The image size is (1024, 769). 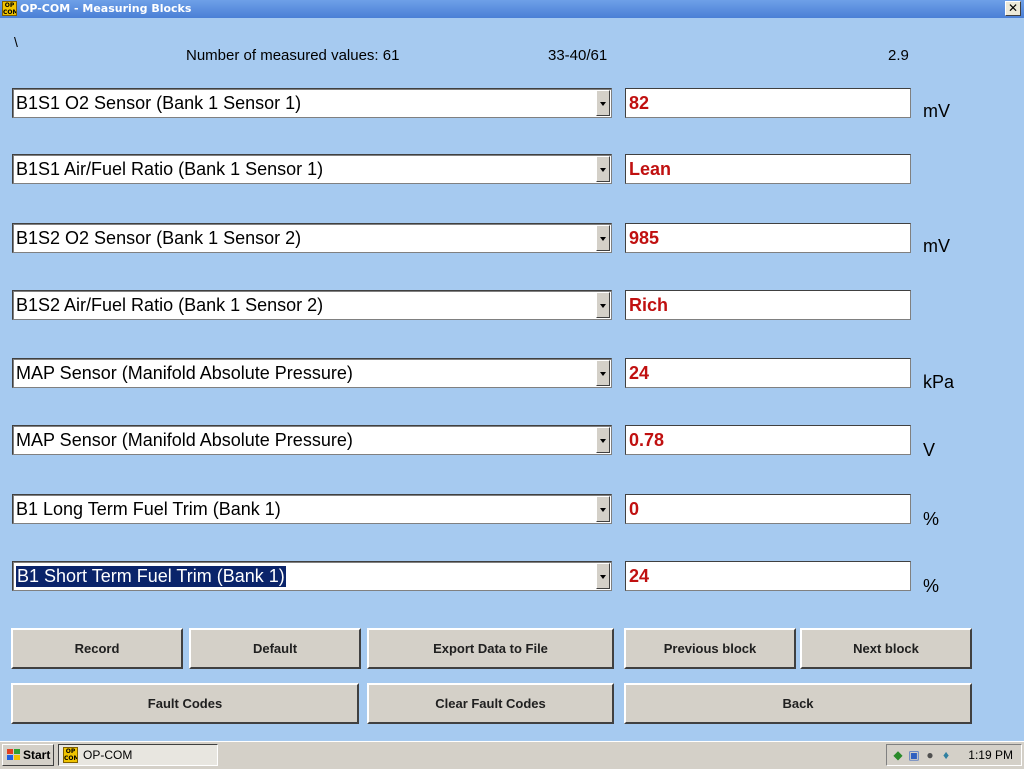 I want to click on system-tray: ◆ ▣ ● ♦ 1:19 PM, so click(x=954, y=755).